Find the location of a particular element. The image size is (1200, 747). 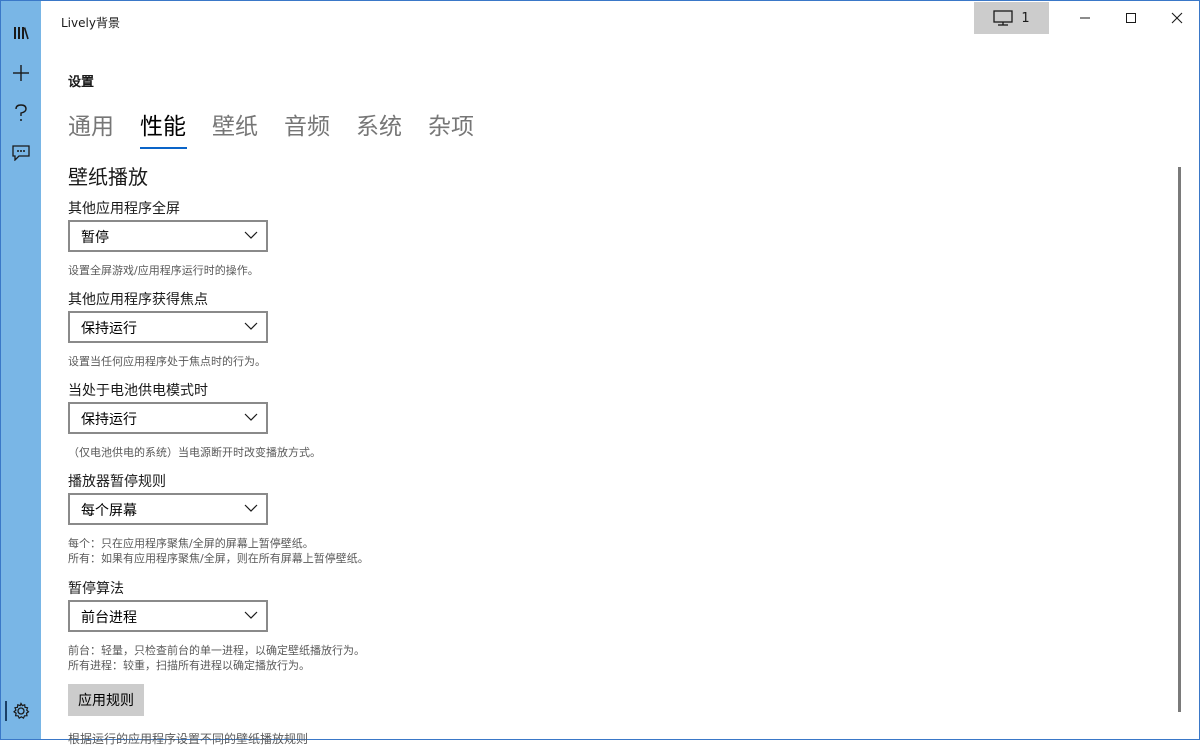

pause-algorithm-dropdown: 前台进程 is located at coordinates (168, 616).